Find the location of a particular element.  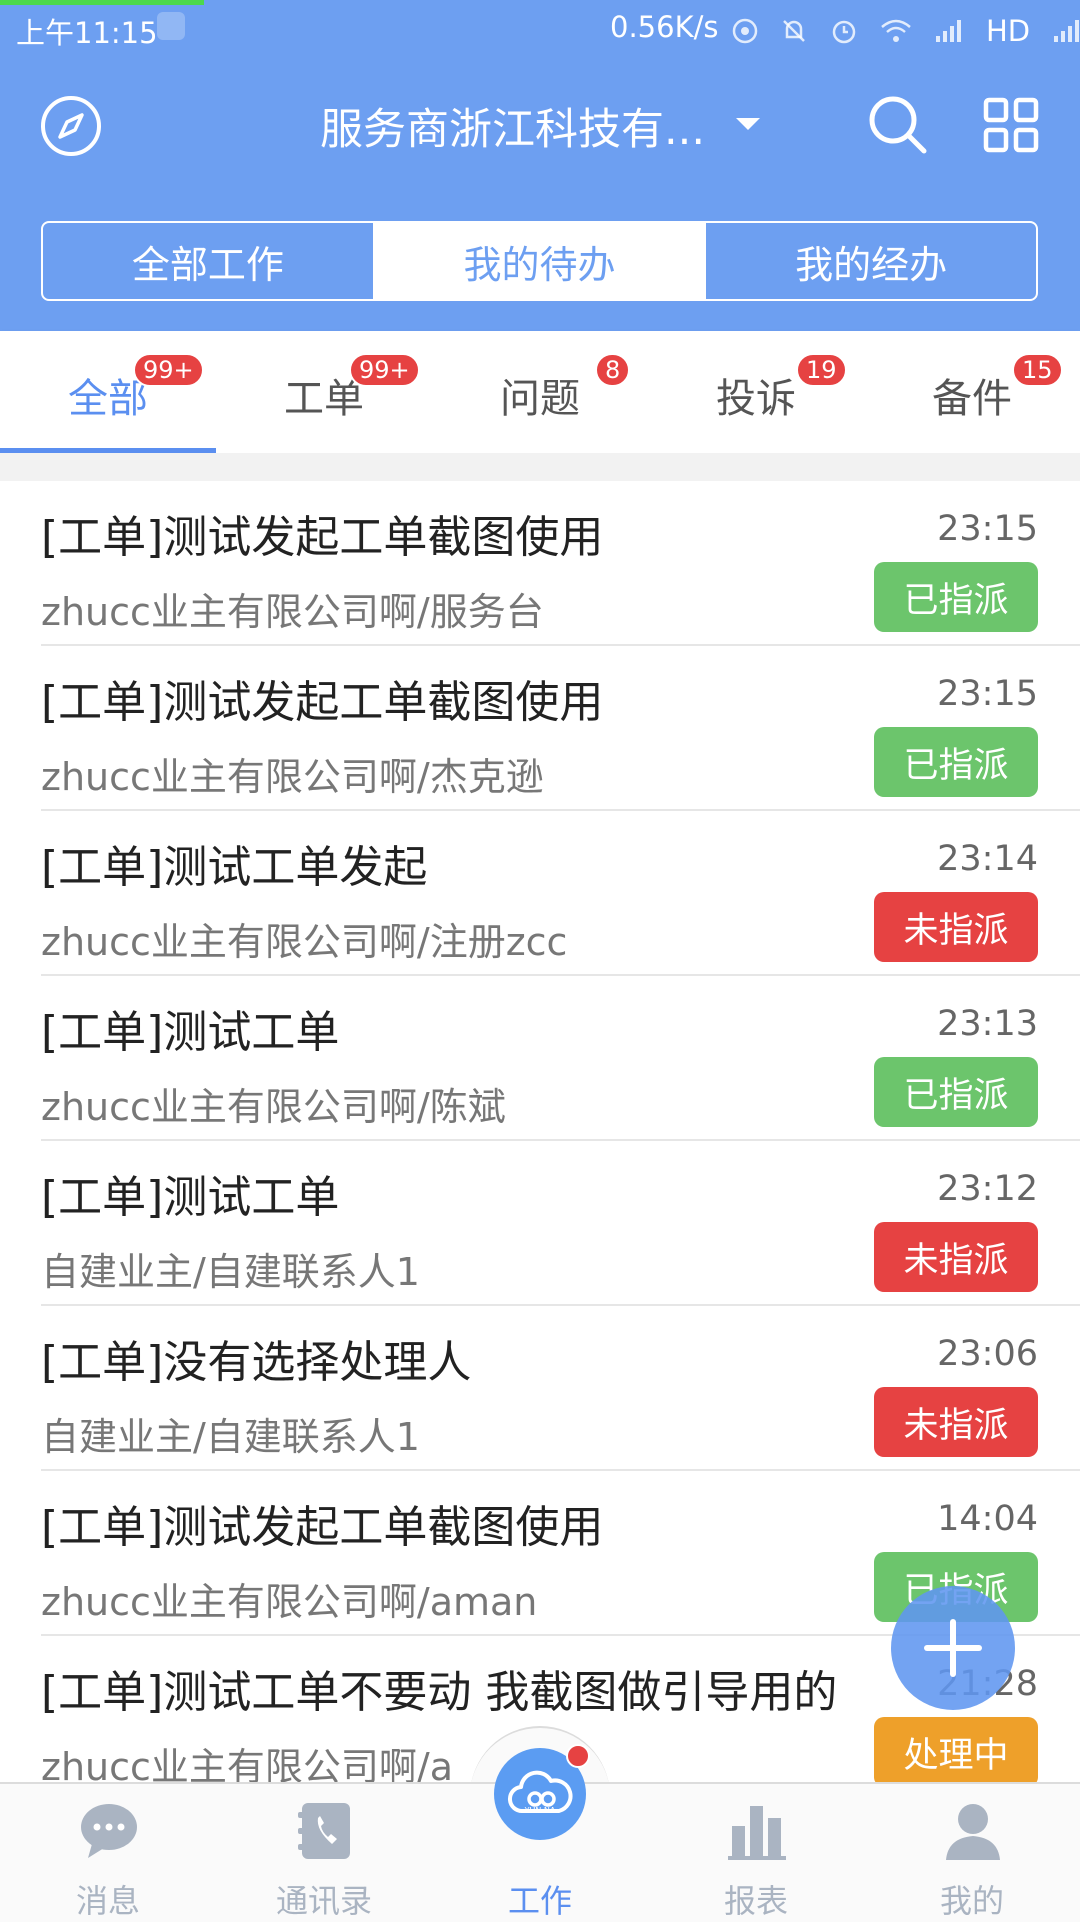

logo-text: YUN NA is located at coordinates (540, 1810).